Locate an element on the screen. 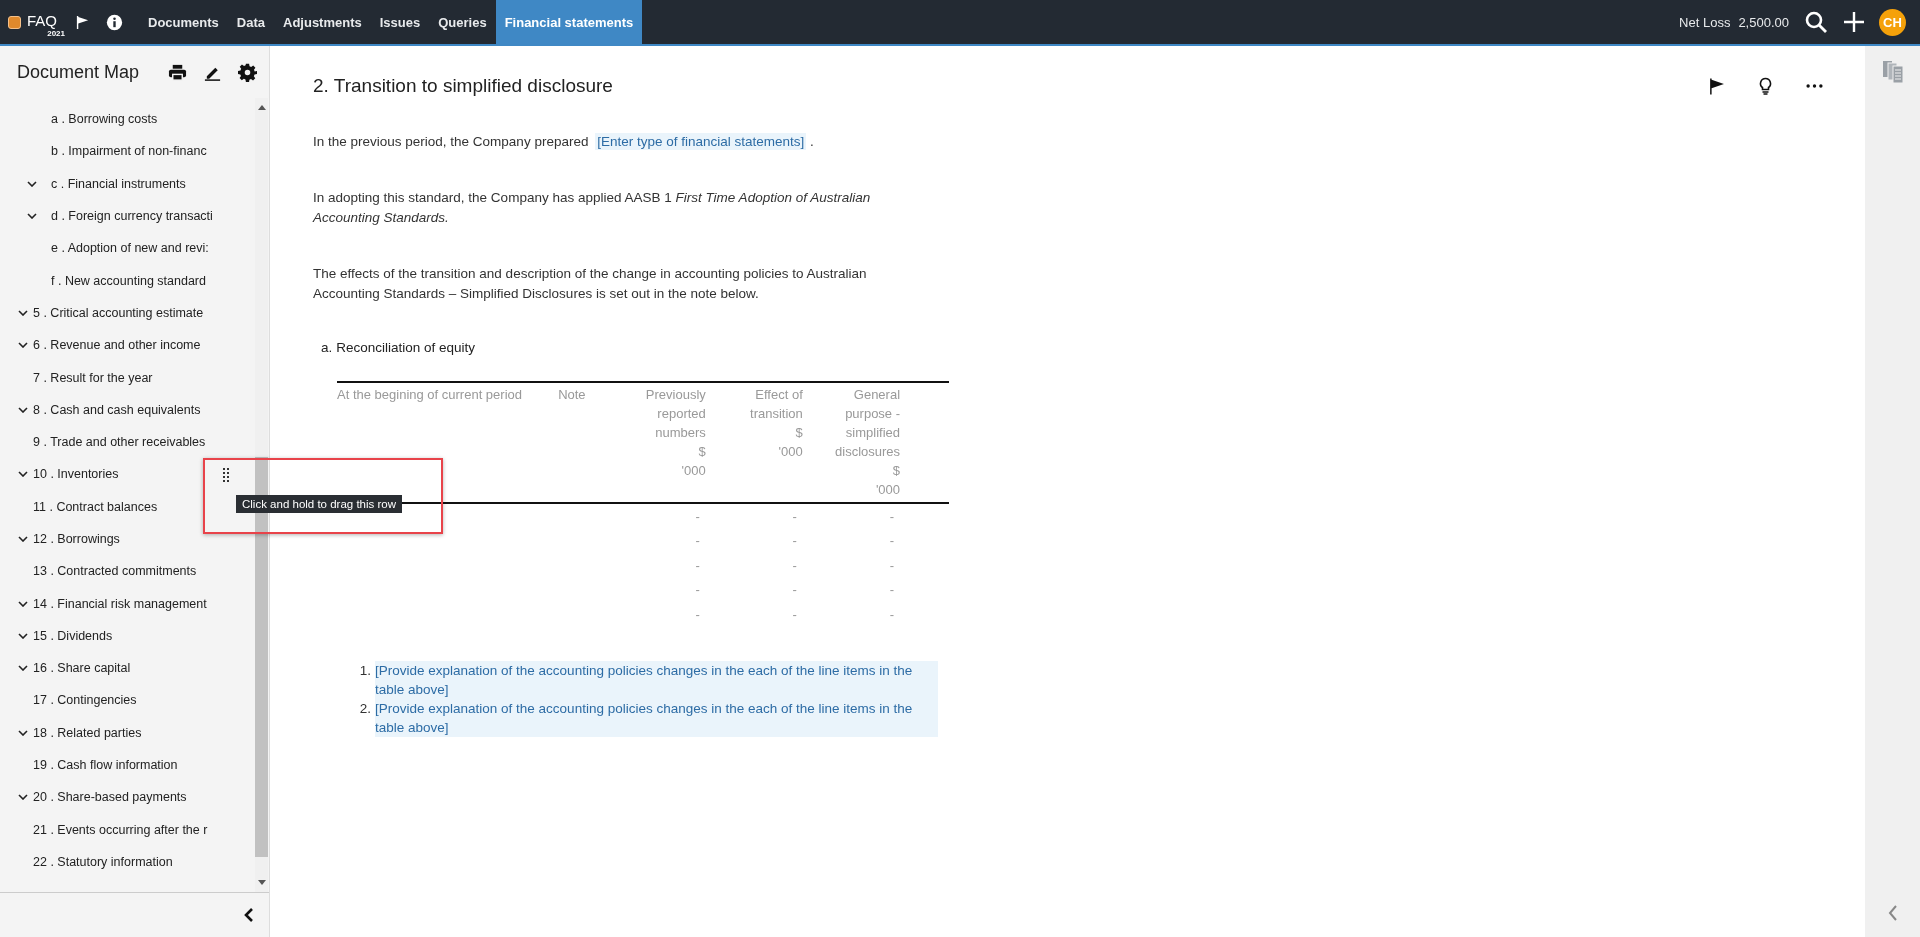 This screenshot has width=1920, height=937. nav-tab: Documents is located at coordinates (183, 22).